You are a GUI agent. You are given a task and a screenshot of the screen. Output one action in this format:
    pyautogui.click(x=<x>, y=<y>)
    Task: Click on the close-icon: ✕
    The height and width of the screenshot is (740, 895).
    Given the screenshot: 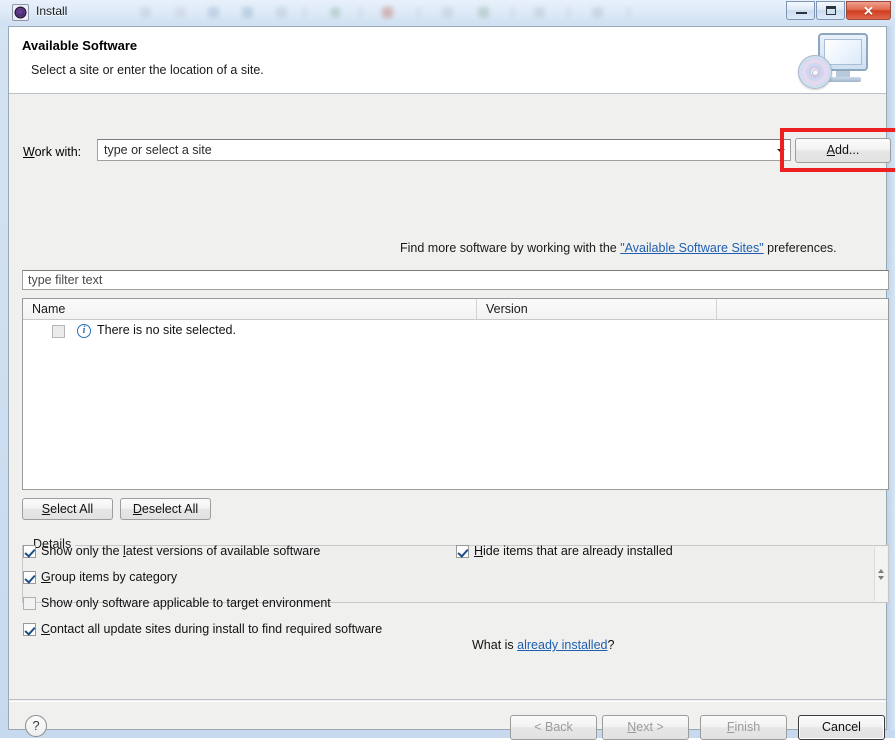 What is the action you would take?
    pyautogui.click(x=868, y=10)
    